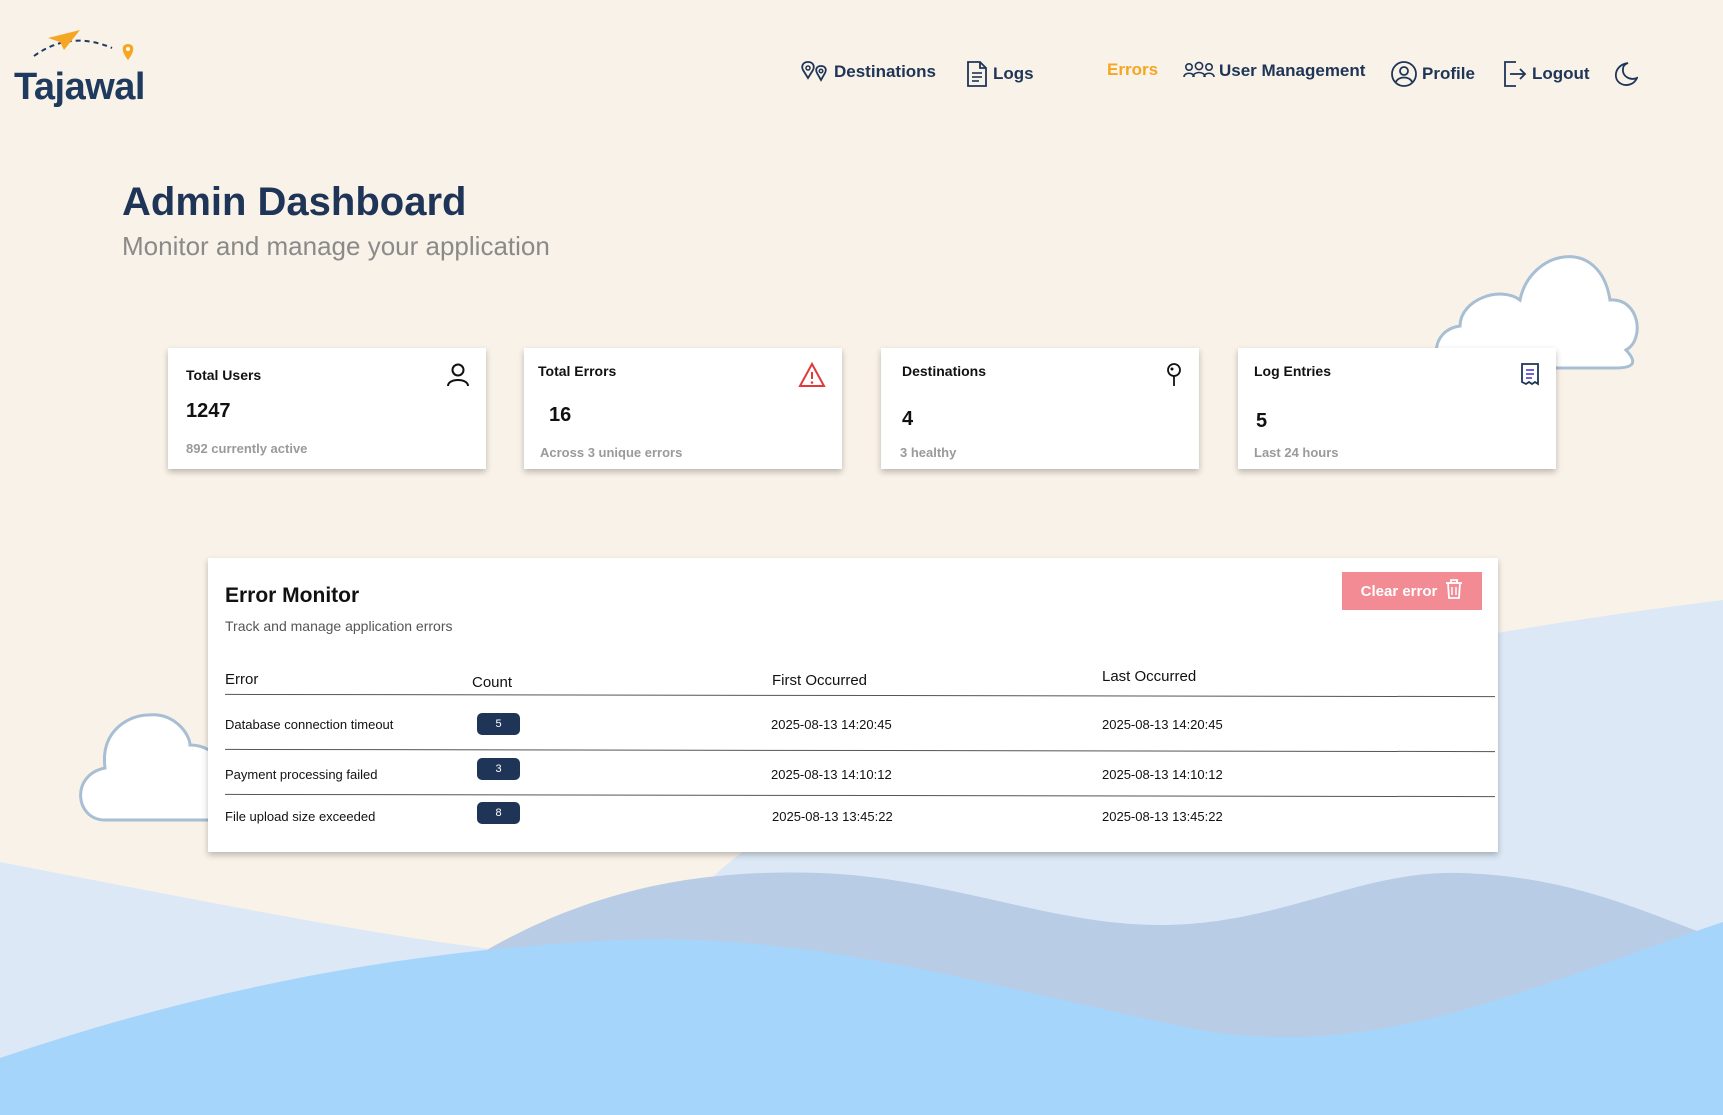 Image resolution: width=1723 pixels, height=1115 pixels. Describe the element at coordinates (577, 371) in the screenshot. I see `stat-label: Total Errors` at that location.